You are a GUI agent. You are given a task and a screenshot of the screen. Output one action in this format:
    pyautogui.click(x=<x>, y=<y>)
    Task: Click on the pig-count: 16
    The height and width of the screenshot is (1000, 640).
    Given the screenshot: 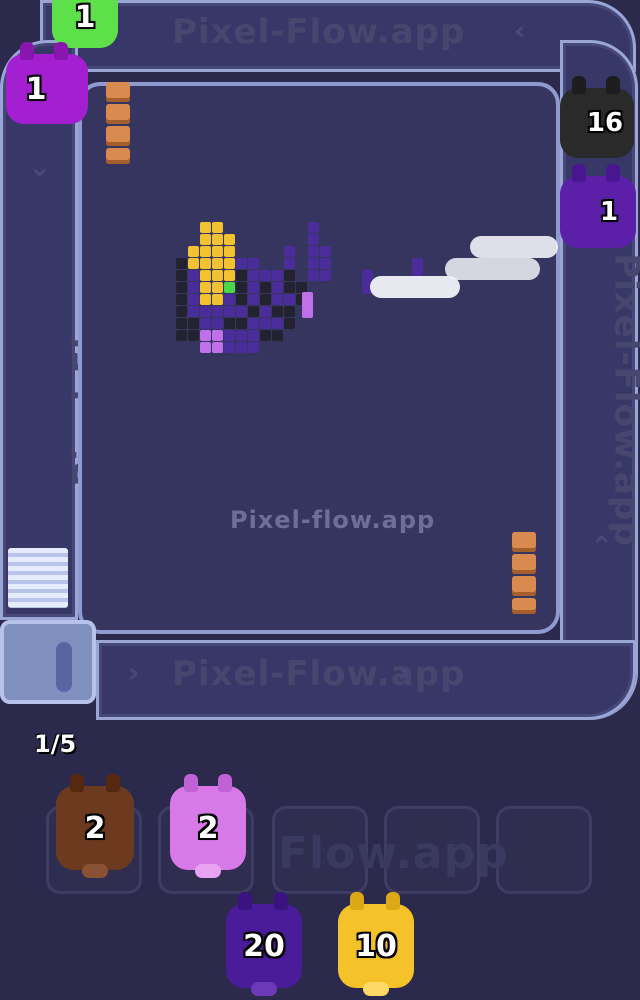 What is the action you would take?
    pyautogui.click(x=605, y=123)
    